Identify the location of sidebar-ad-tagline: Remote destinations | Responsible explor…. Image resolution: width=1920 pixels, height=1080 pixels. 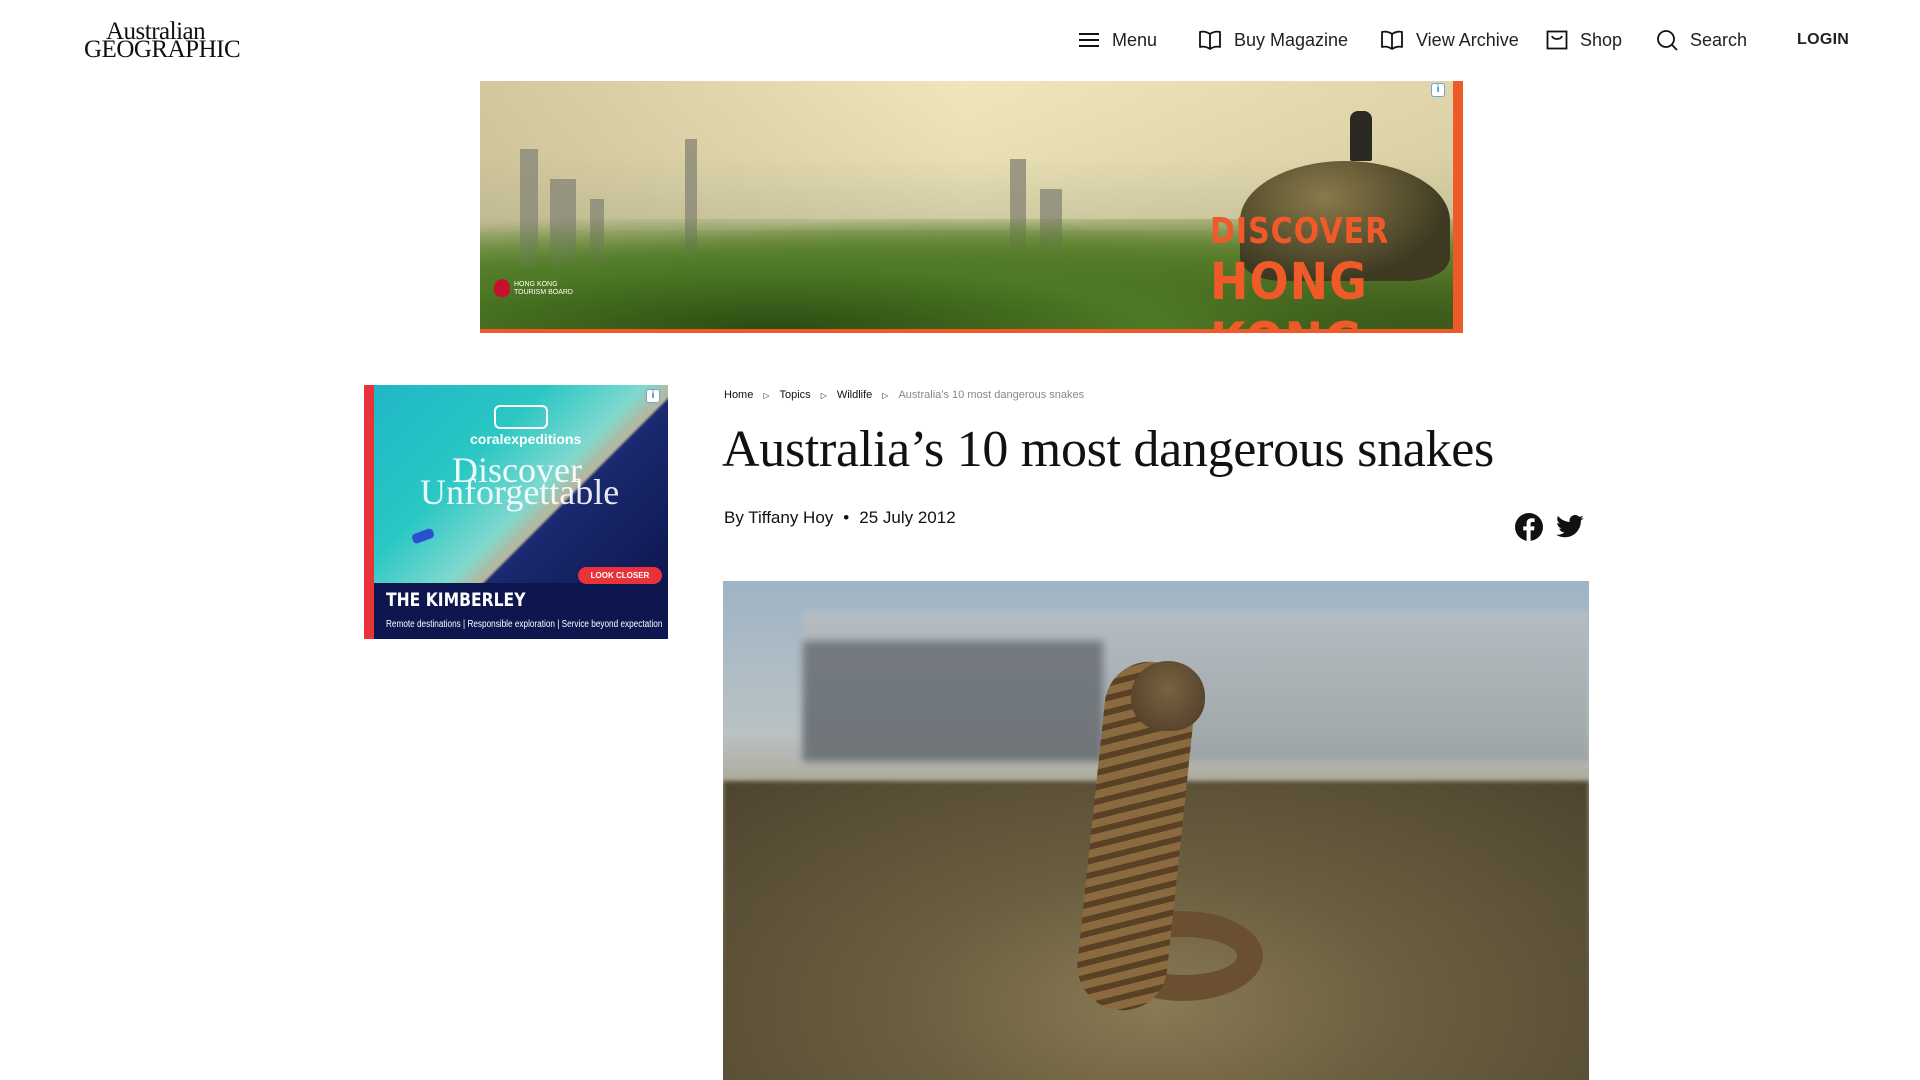
(524, 624).